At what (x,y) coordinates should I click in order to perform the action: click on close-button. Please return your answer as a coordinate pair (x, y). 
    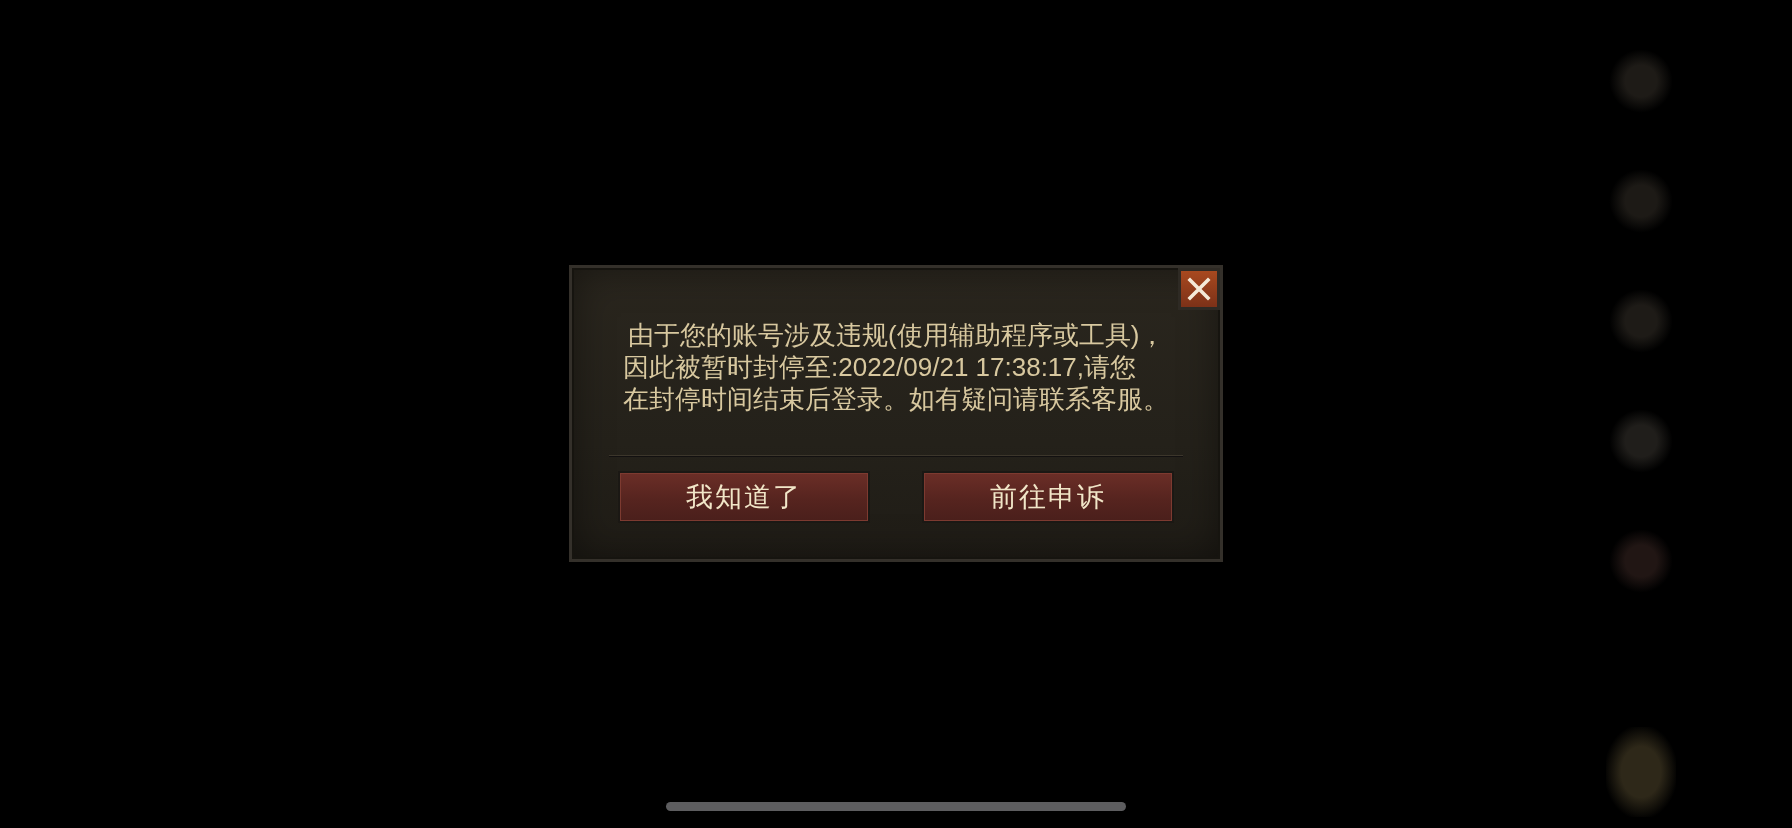
    Looking at the image, I should click on (1199, 289).